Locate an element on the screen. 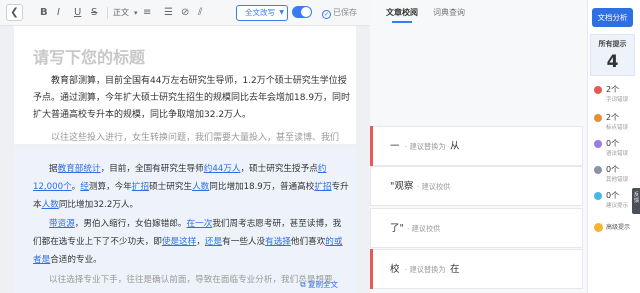 This screenshot has width=640, height=293. category-name: 其他错误 is located at coordinates (617, 180).